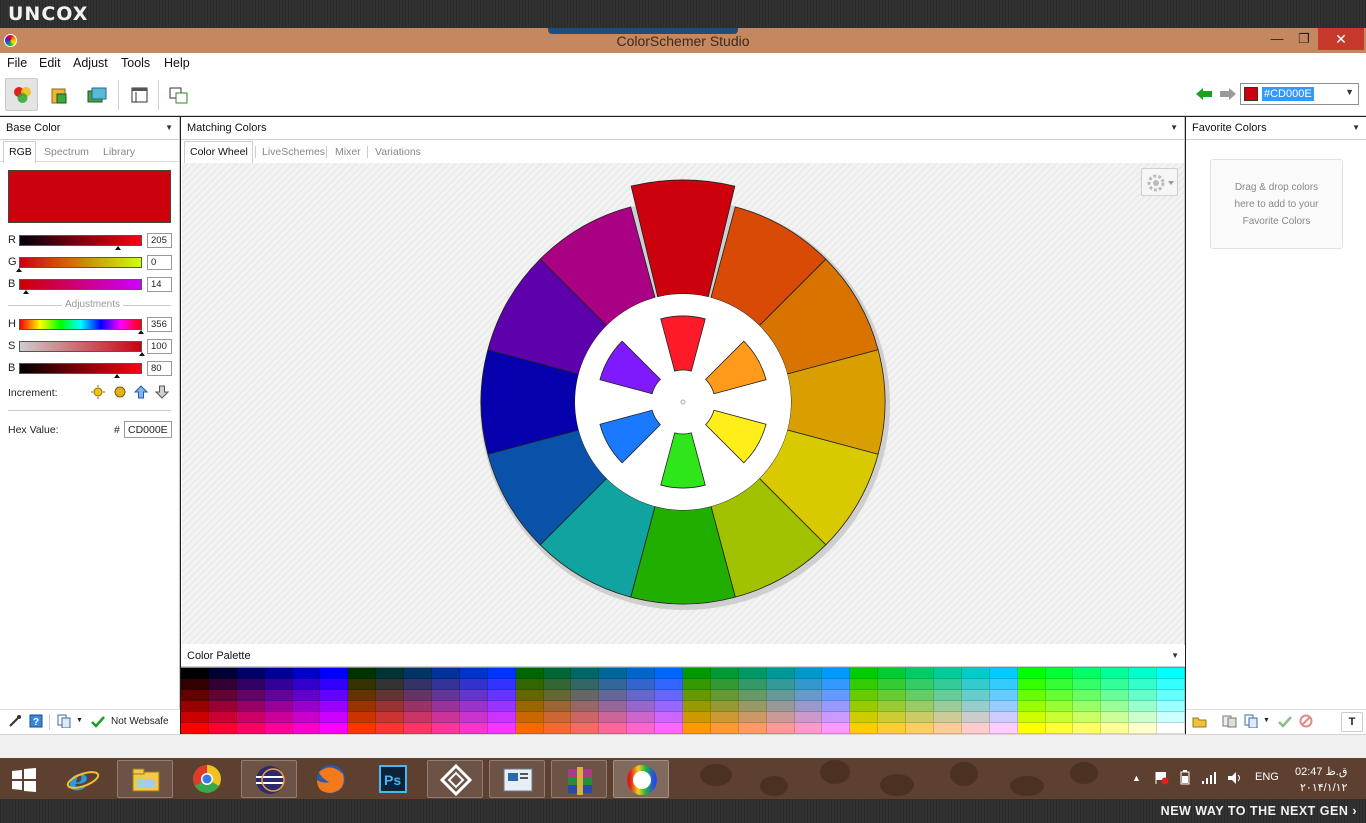 The width and height of the screenshot is (1366, 823). I want to click on tab-library: Library, so click(119, 152).